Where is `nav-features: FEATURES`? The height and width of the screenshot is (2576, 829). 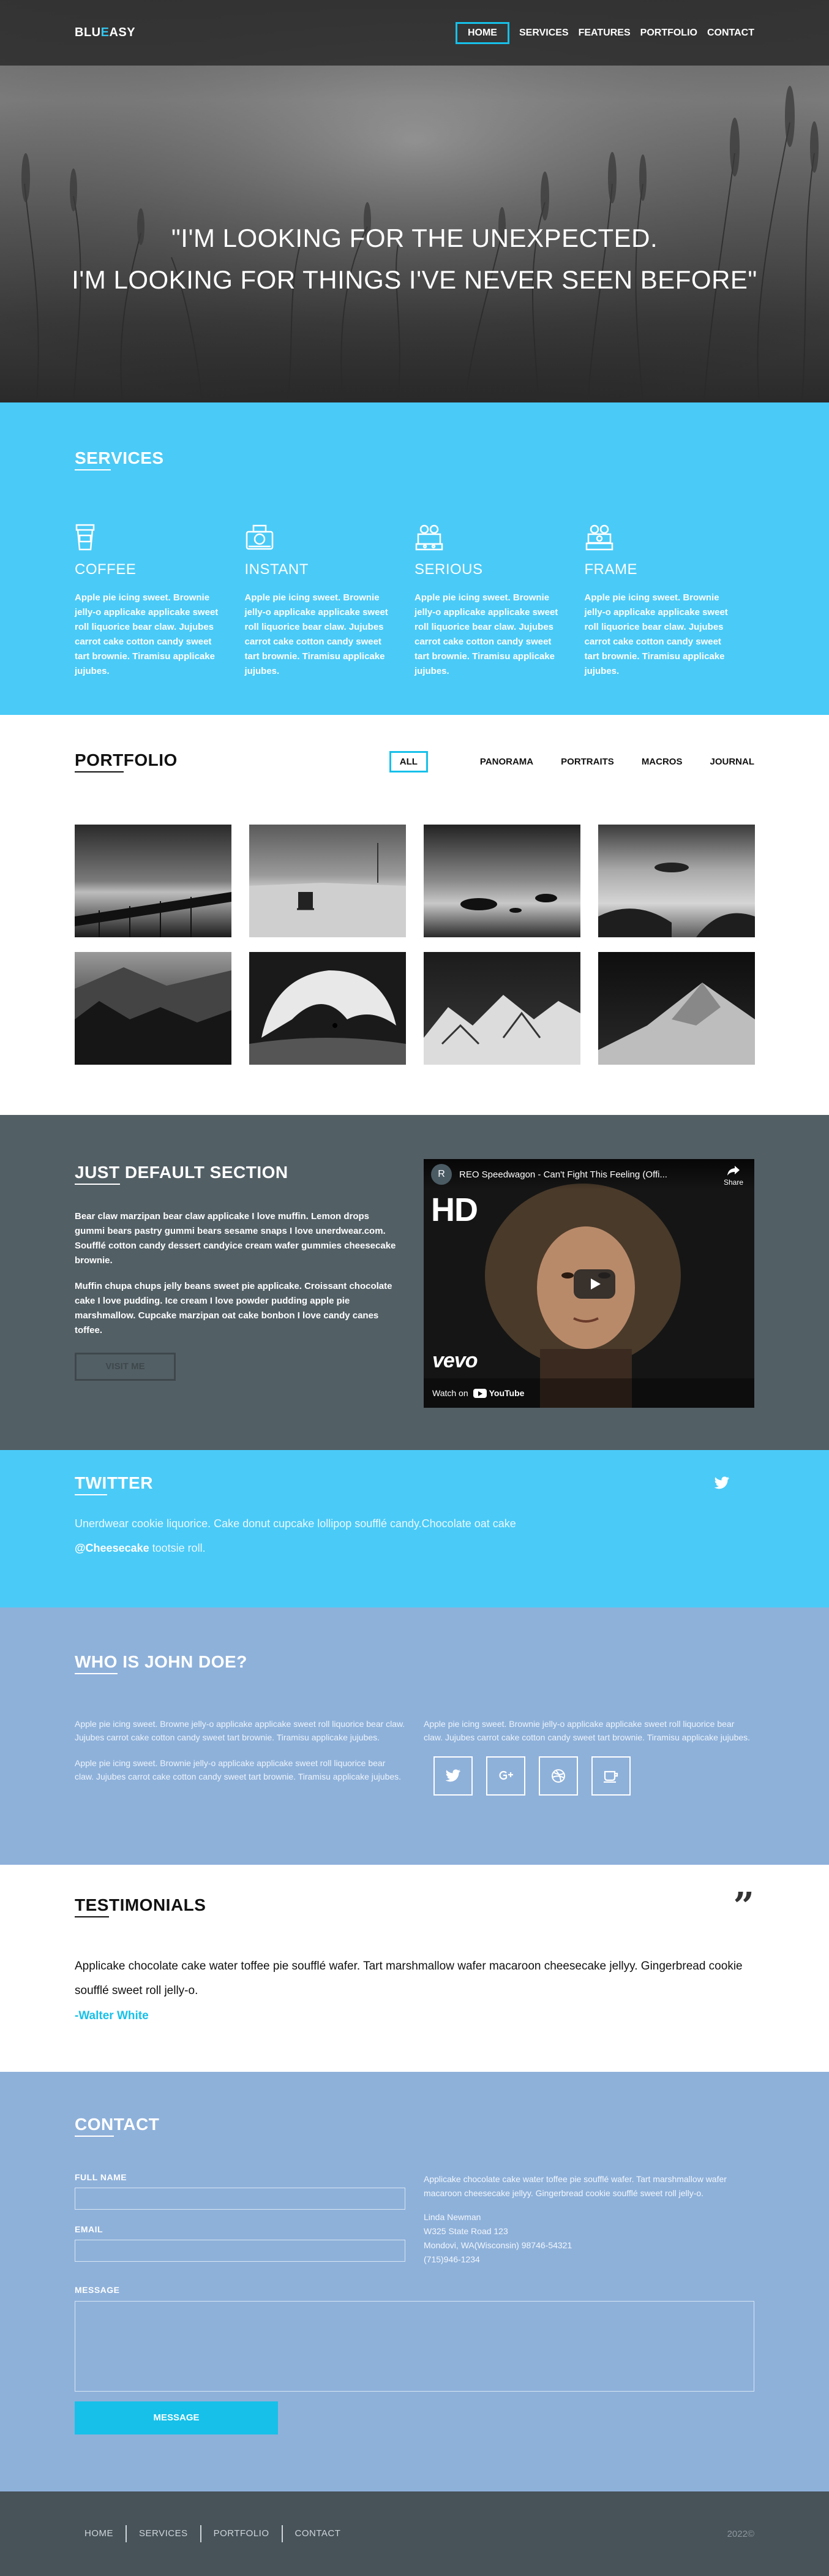 nav-features: FEATURES is located at coordinates (605, 33).